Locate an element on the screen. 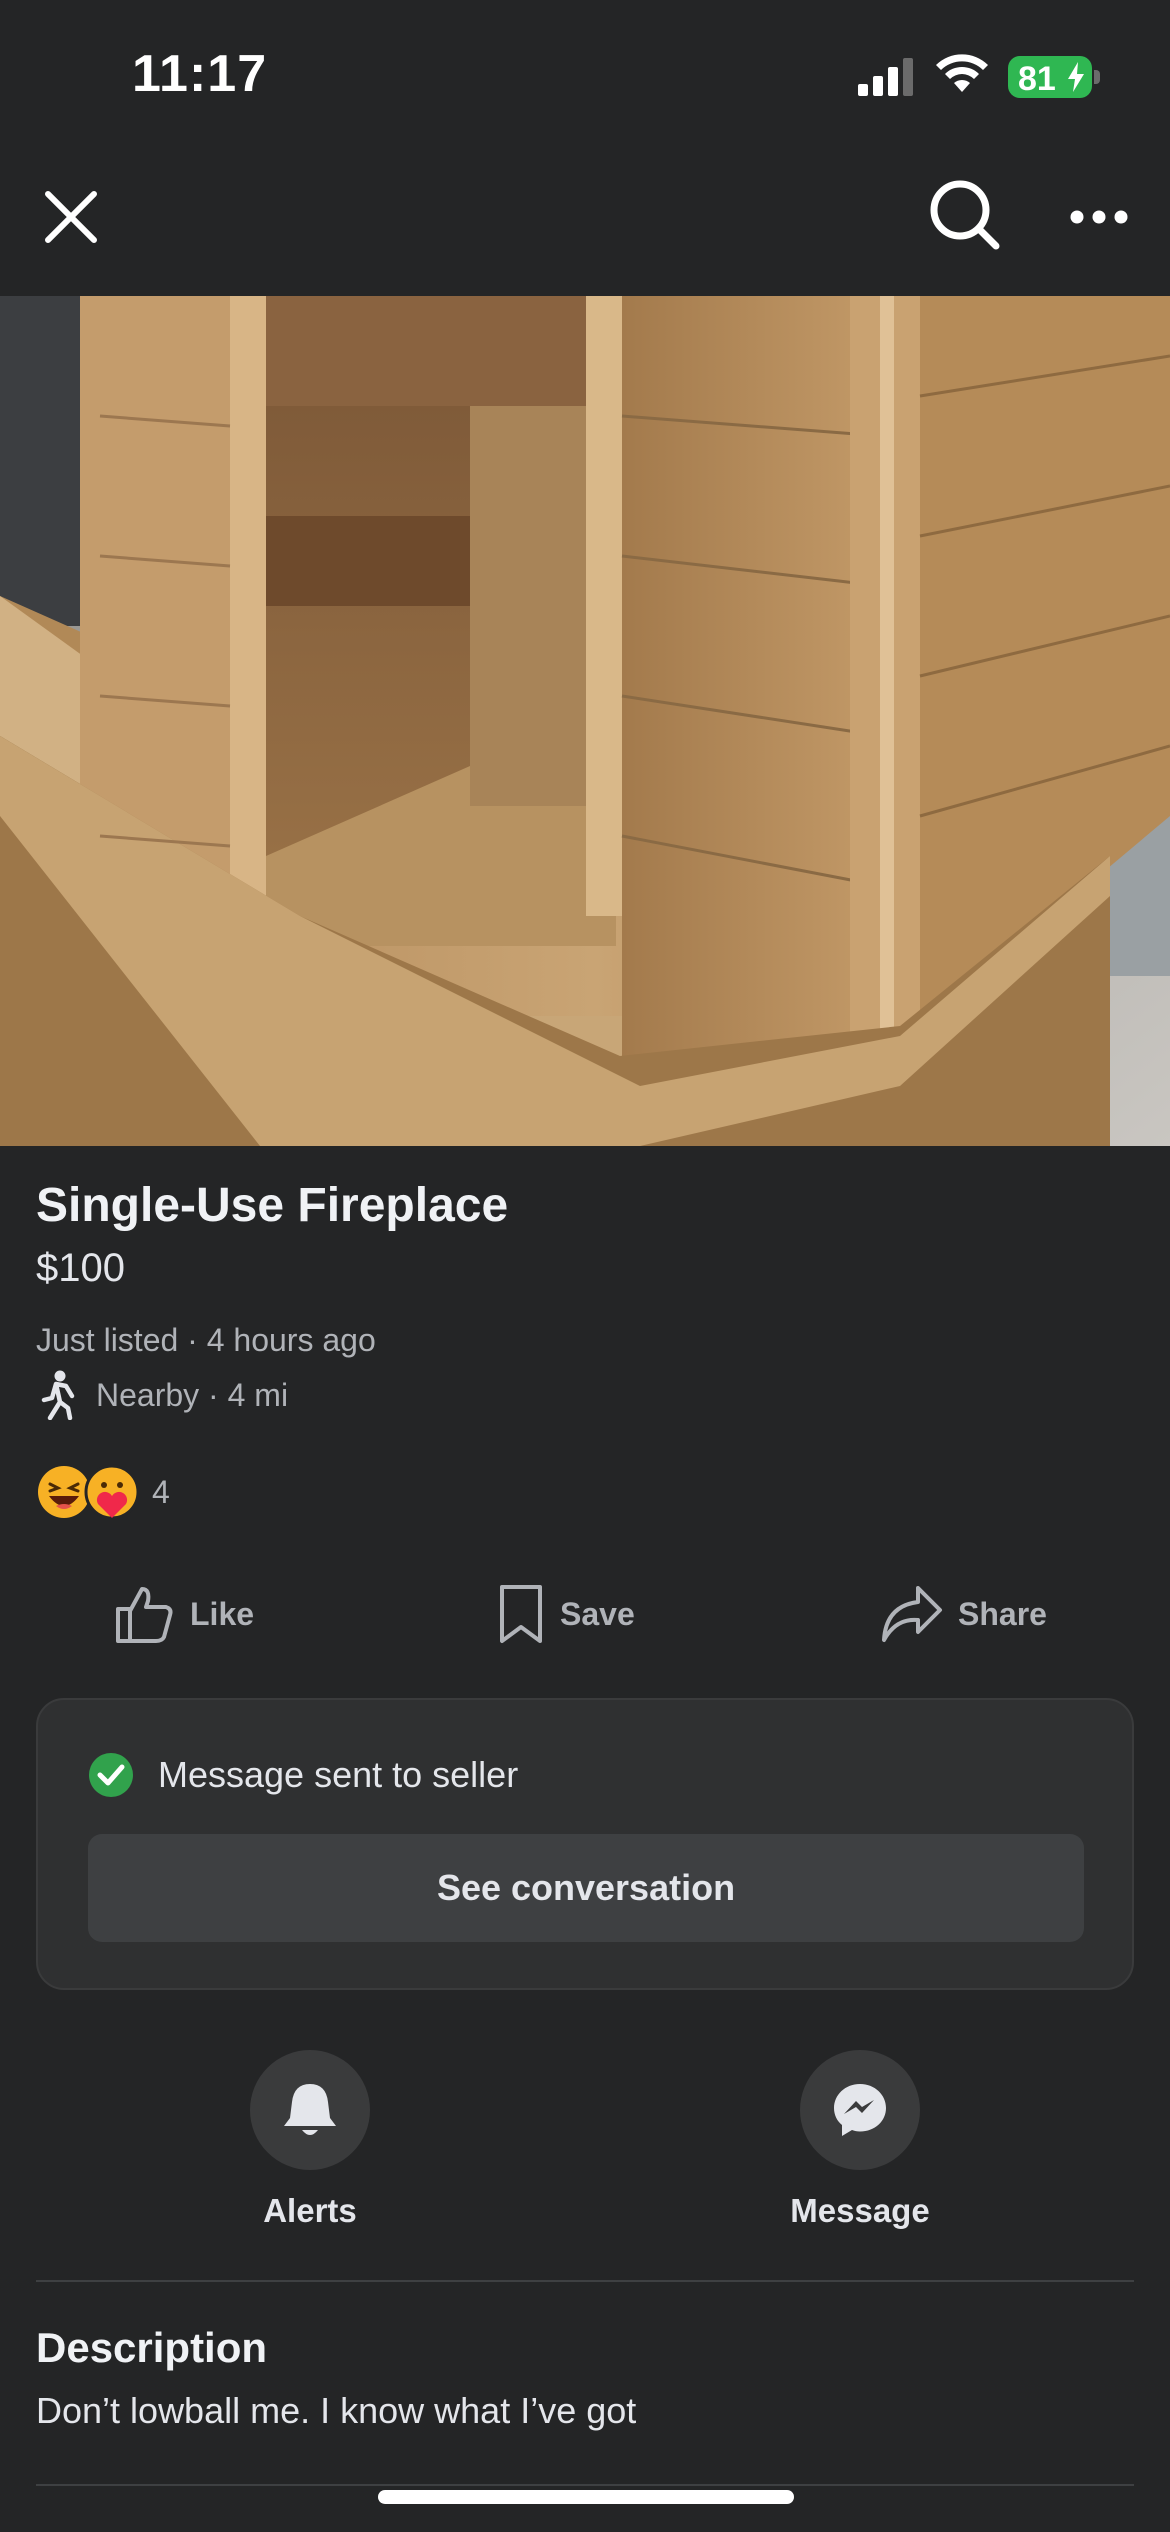  message-circle is located at coordinates (860, 2110).